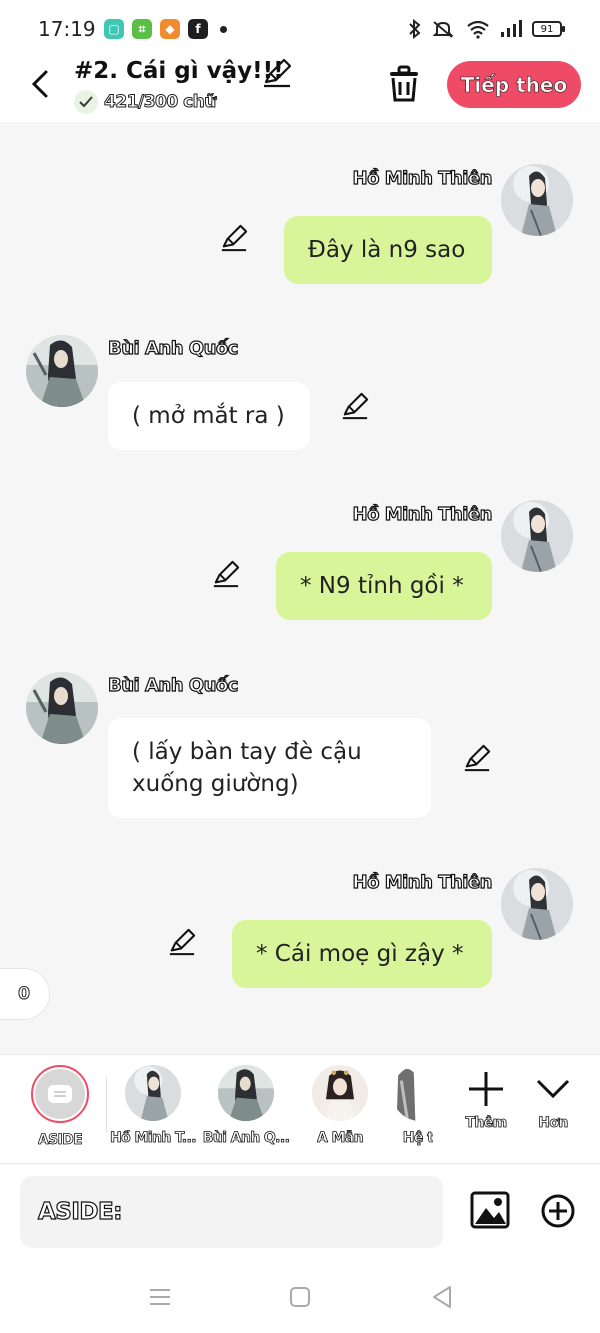 The width and height of the screenshot is (600, 1333). What do you see at coordinates (362, 954) in the screenshot?
I see `message-bubble: * Cái moẹ gì zậy *` at bounding box center [362, 954].